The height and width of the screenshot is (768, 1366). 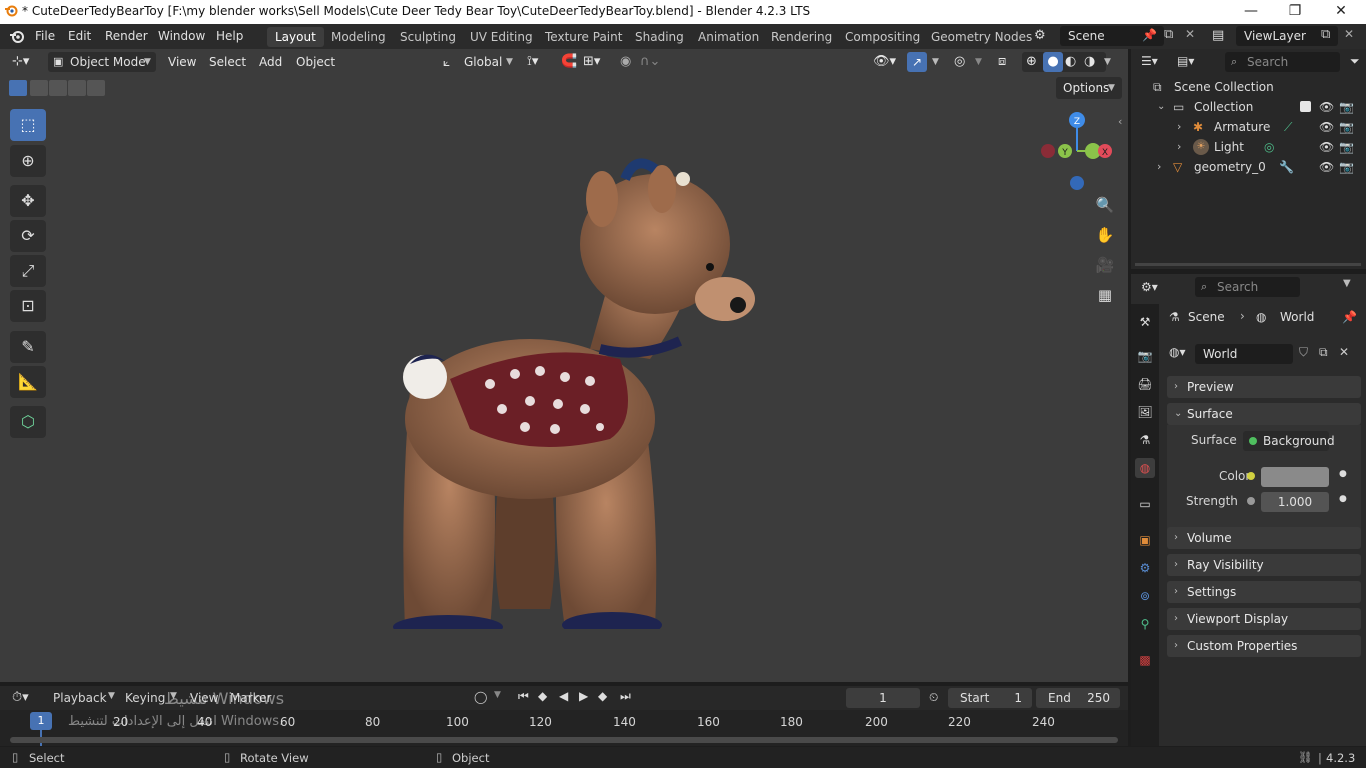 I want to click on tab-rendering: Rendering, so click(x=801, y=37).